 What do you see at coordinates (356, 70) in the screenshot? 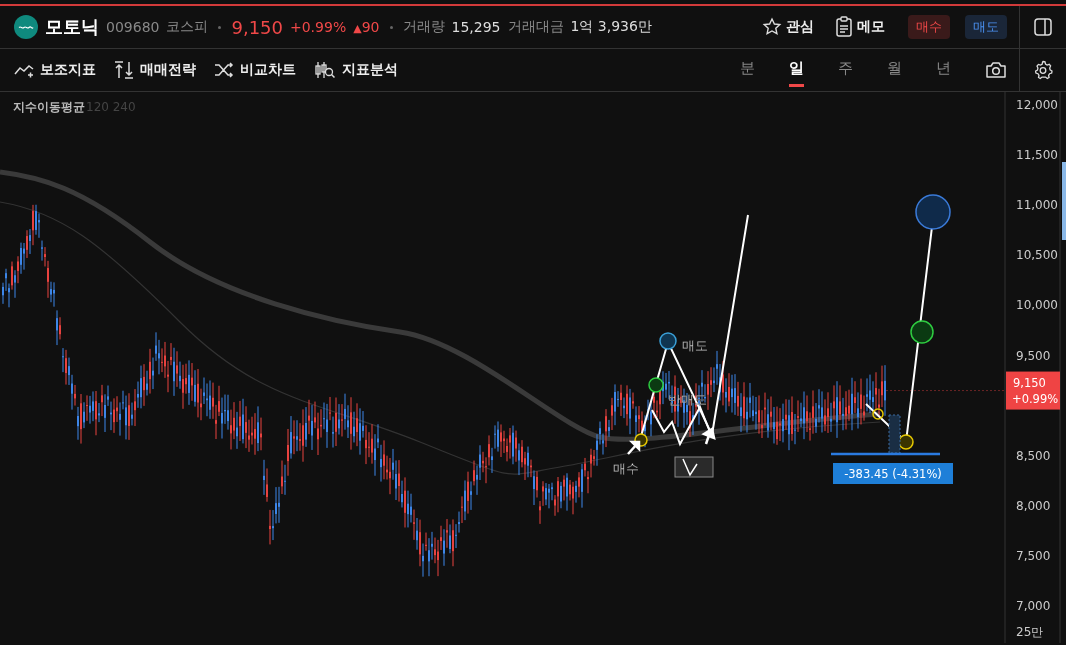
I see `toolbar-button: 지표분석` at bounding box center [356, 70].